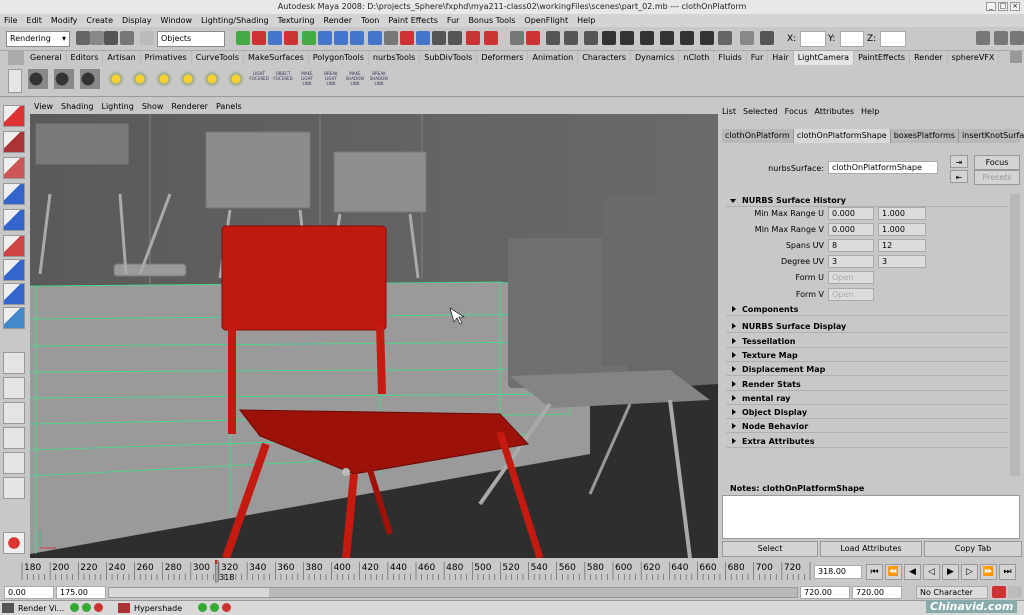 This screenshot has height=615, width=1024. Describe the element at coordinates (99, 20) in the screenshot. I see `menu-create: Create` at that location.